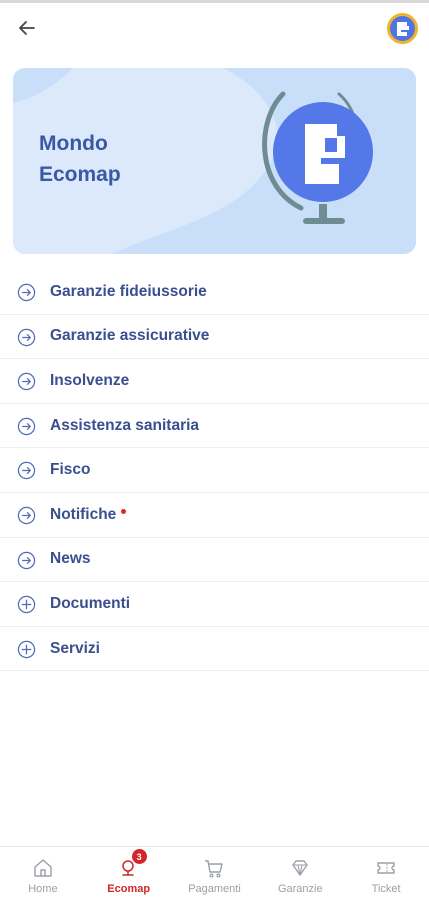 This screenshot has width=429, height=900. I want to click on nav-label: Garanzie, so click(300, 889).